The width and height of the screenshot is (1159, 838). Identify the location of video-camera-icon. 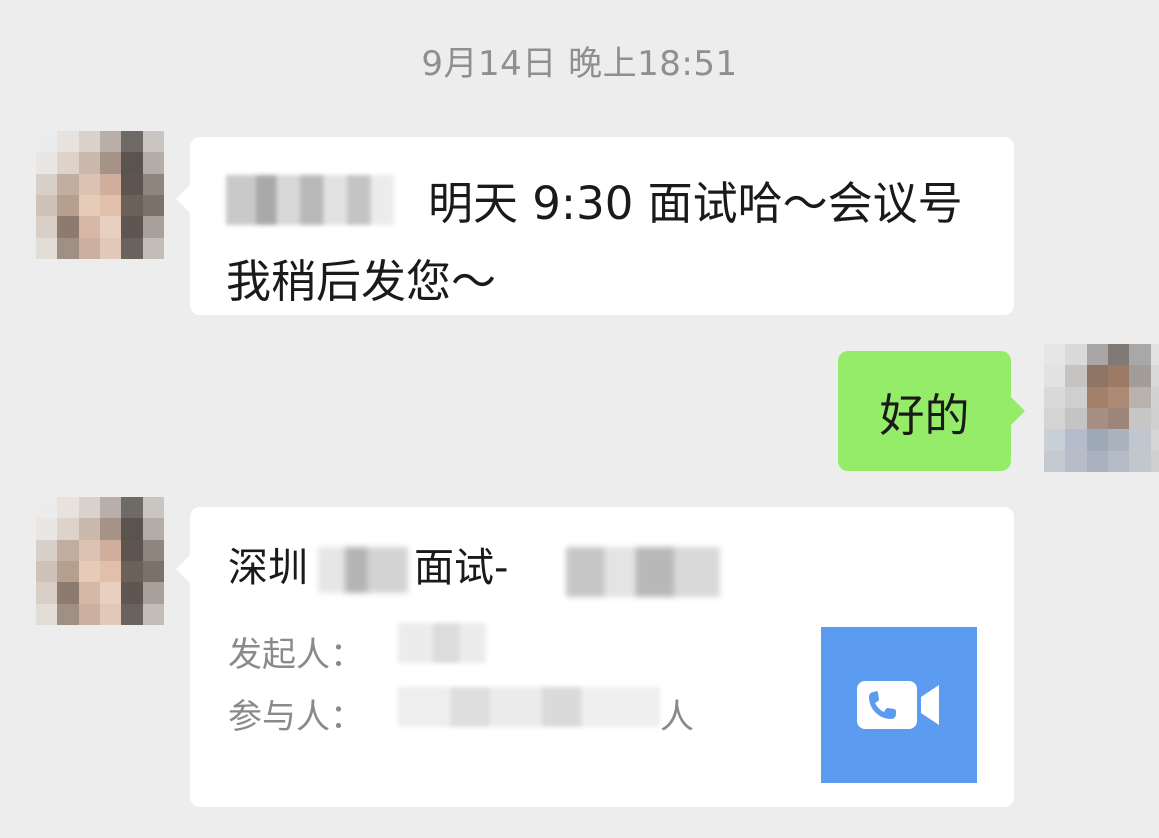
(898, 705).